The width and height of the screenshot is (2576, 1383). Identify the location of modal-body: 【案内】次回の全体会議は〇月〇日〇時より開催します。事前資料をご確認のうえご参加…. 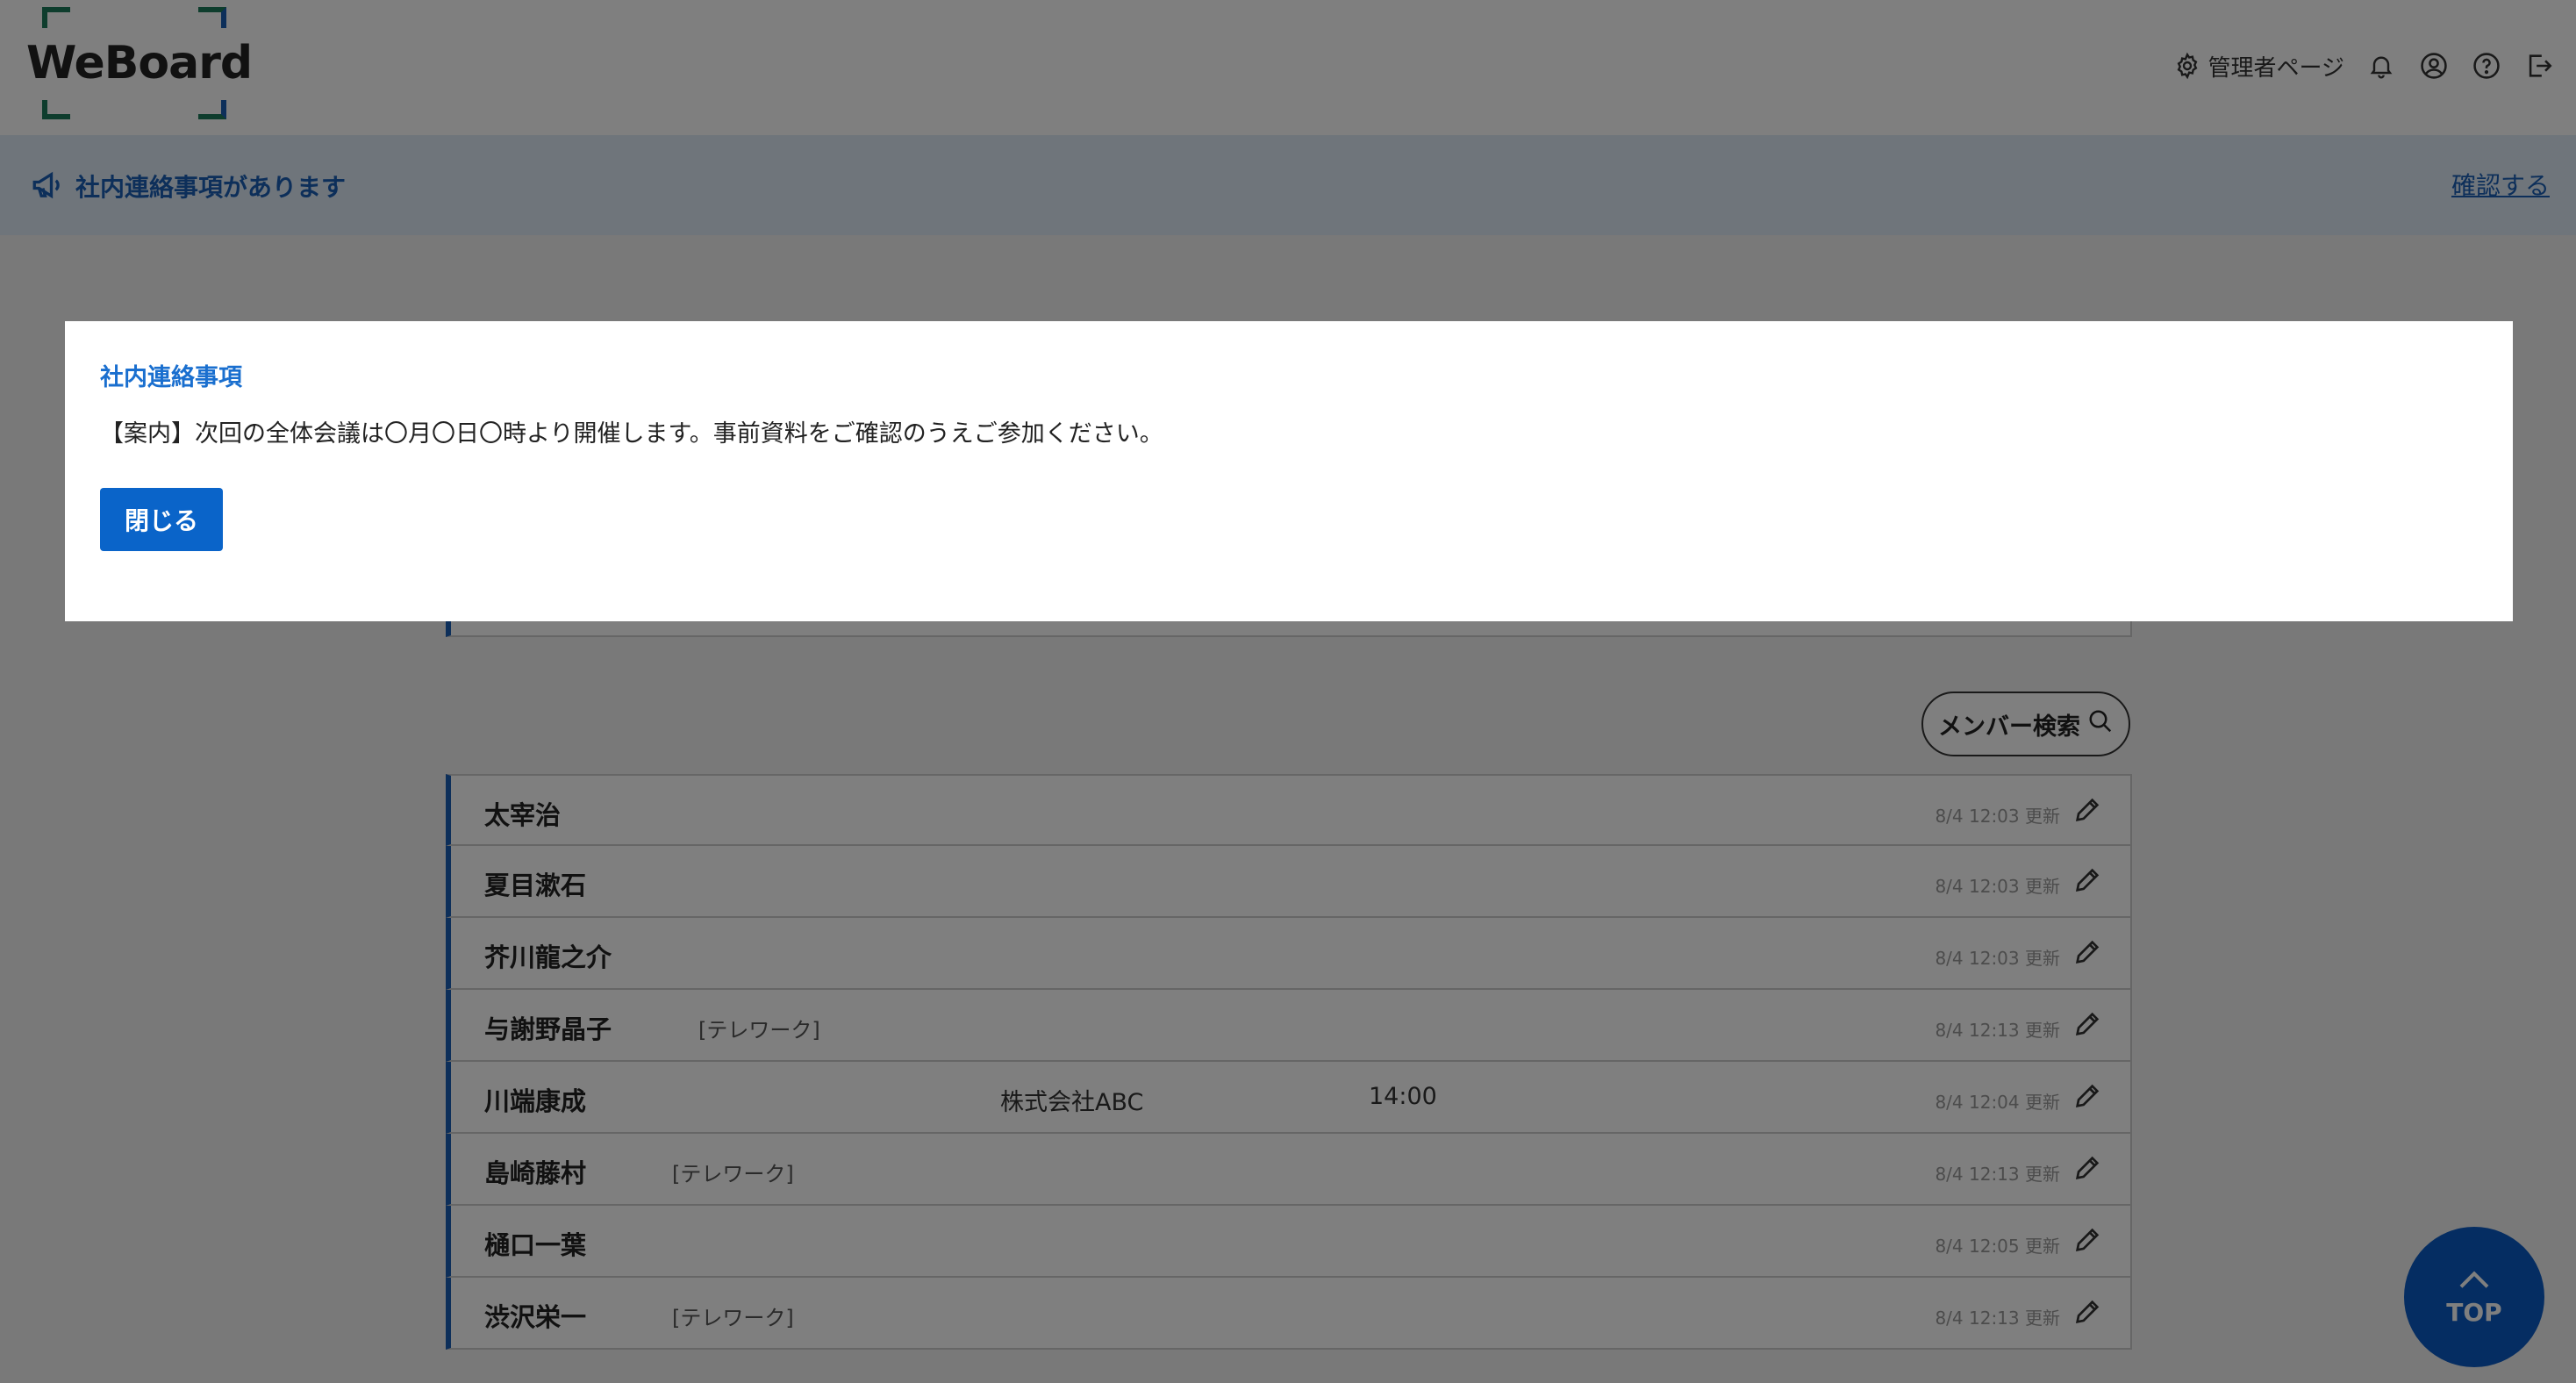
(631, 434).